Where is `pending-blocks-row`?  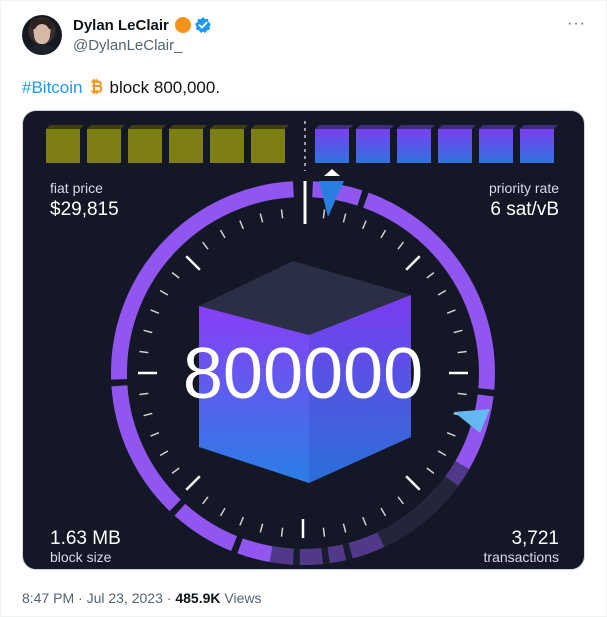 pending-blocks-row is located at coordinates (436, 144).